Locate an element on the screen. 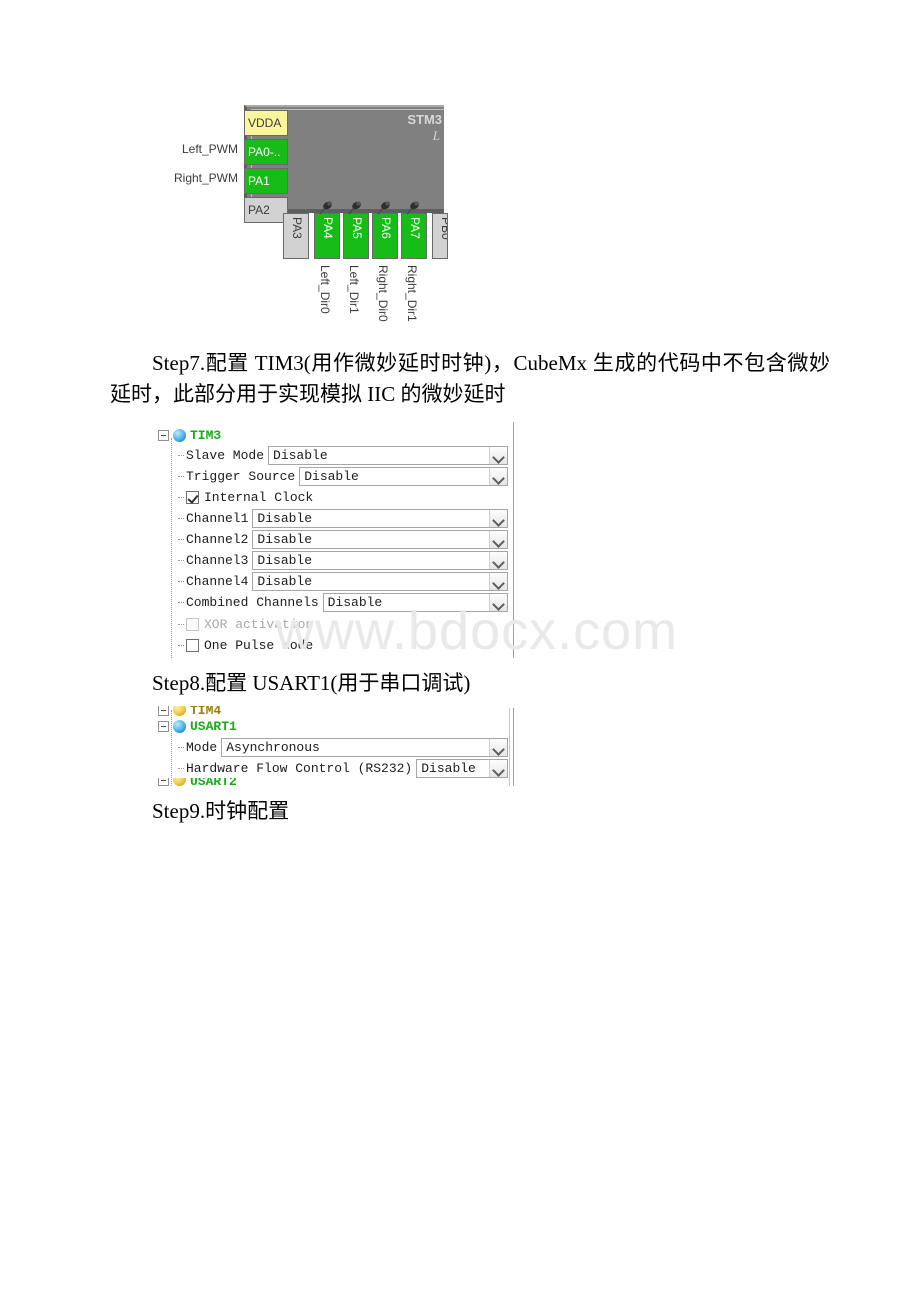  usart1-mode-select: Asynchronous is located at coordinates (364, 747).